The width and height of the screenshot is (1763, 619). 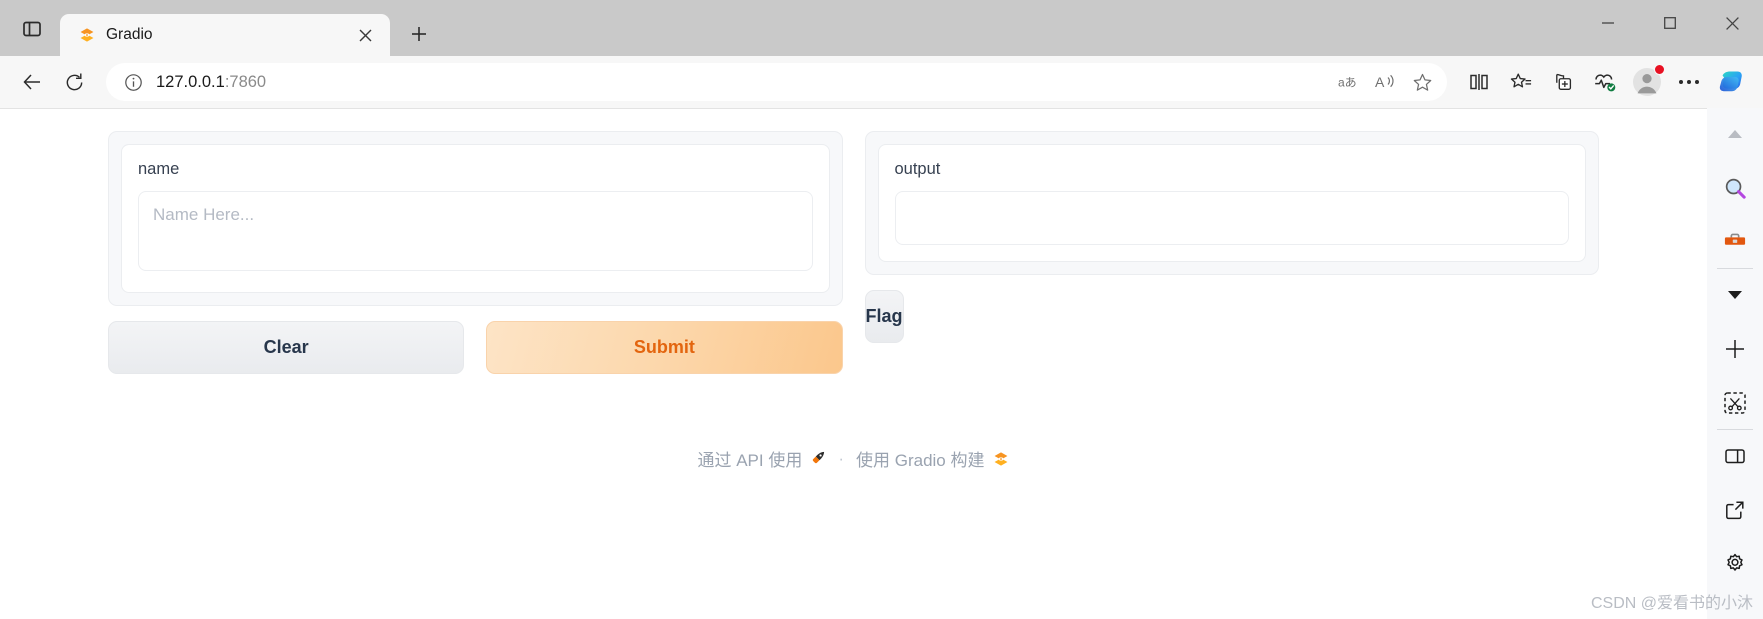 What do you see at coordinates (1479, 82) in the screenshot?
I see `split-screen-icon` at bounding box center [1479, 82].